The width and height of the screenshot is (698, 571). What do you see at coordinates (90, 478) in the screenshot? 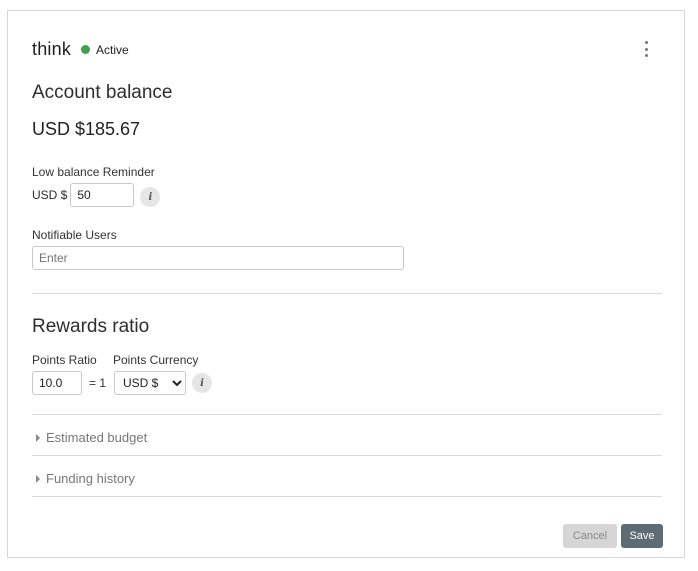
I see `funding-history-label: Funding history` at bounding box center [90, 478].